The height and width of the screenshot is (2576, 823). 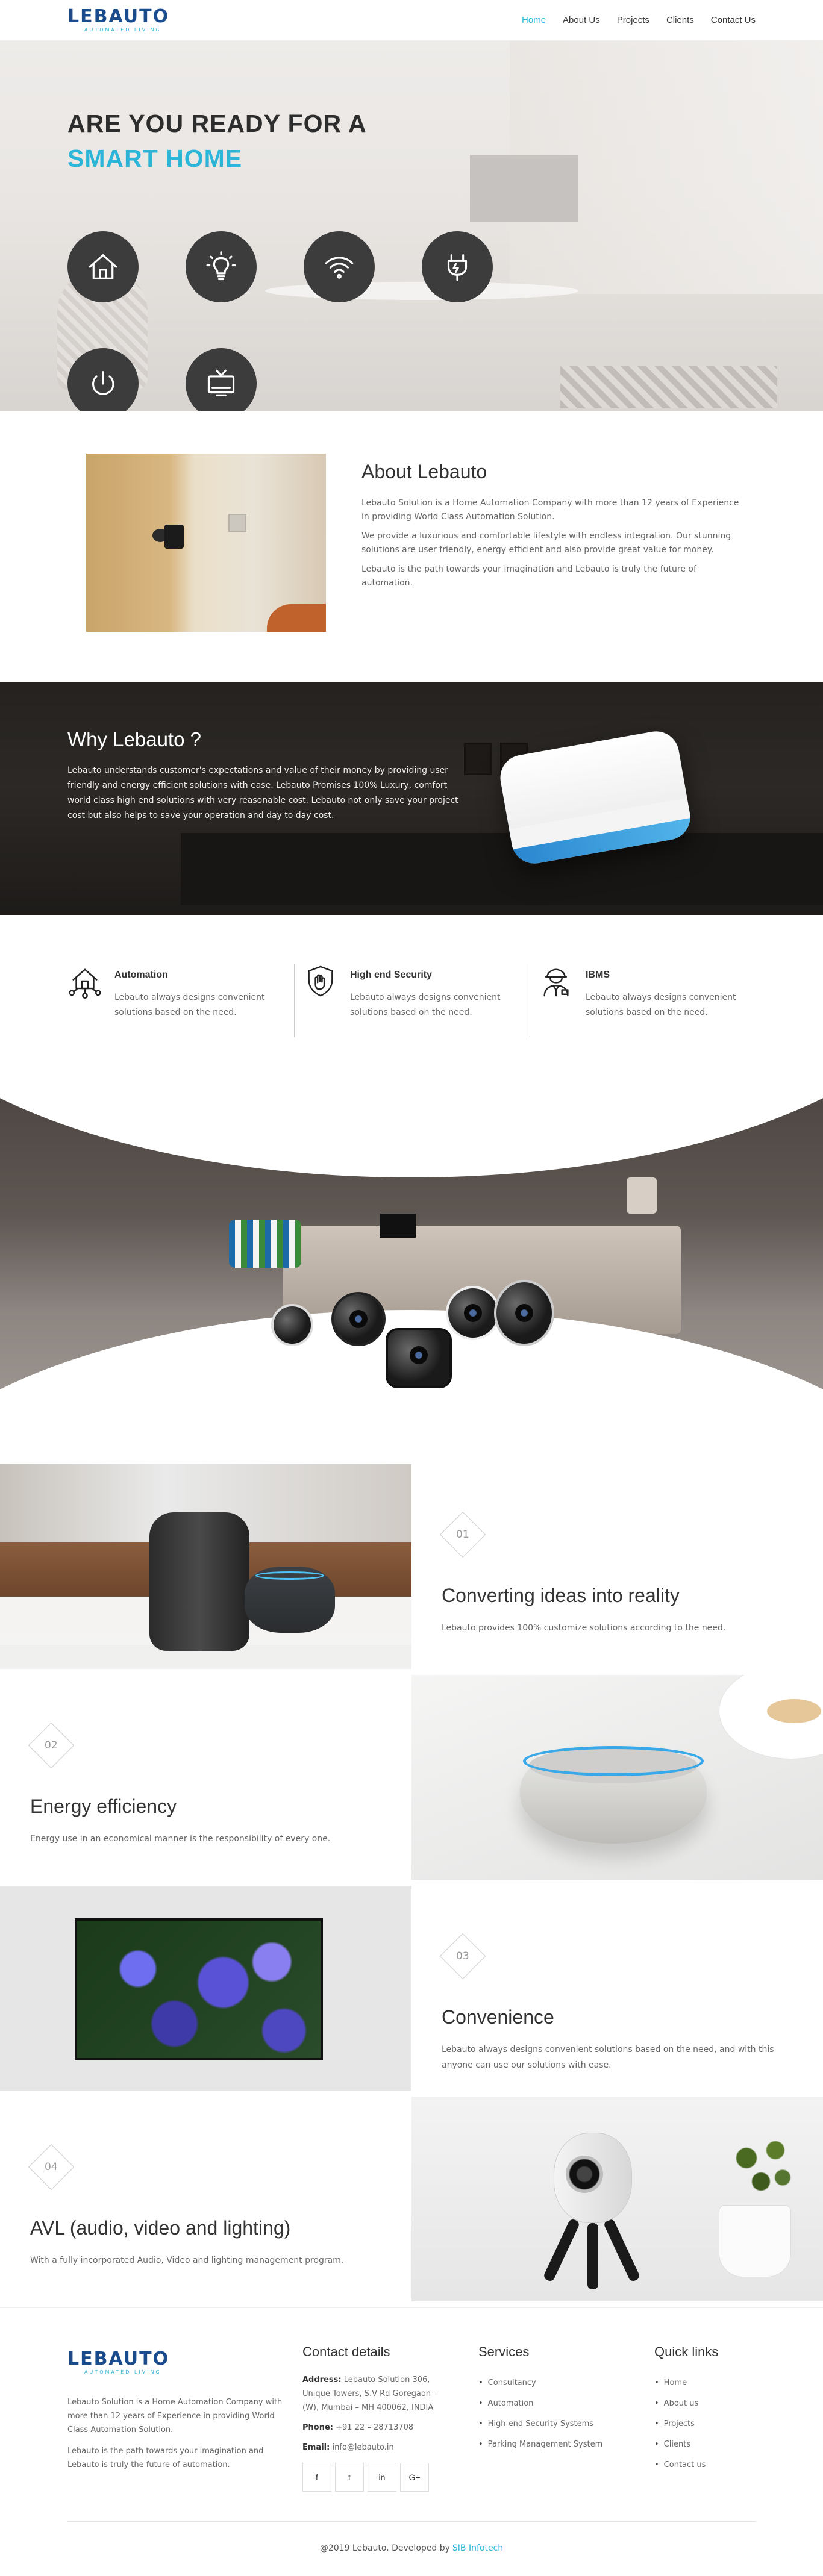 I want to click on wifi-icon, so click(x=339, y=266).